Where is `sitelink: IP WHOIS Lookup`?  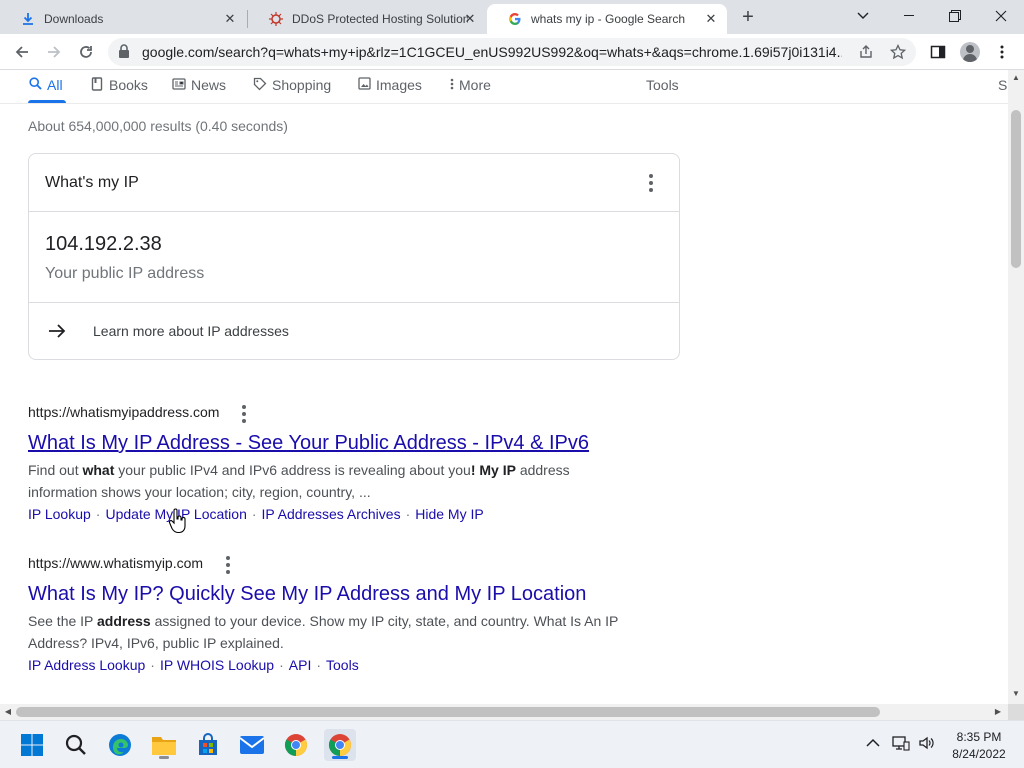 sitelink: IP WHOIS Lookup is located at coordinates (217, 665).